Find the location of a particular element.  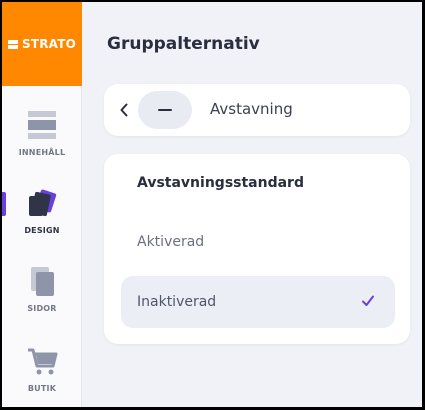

sidebar-item-label: INNEHÅLL is located at coordinates (42, 152).